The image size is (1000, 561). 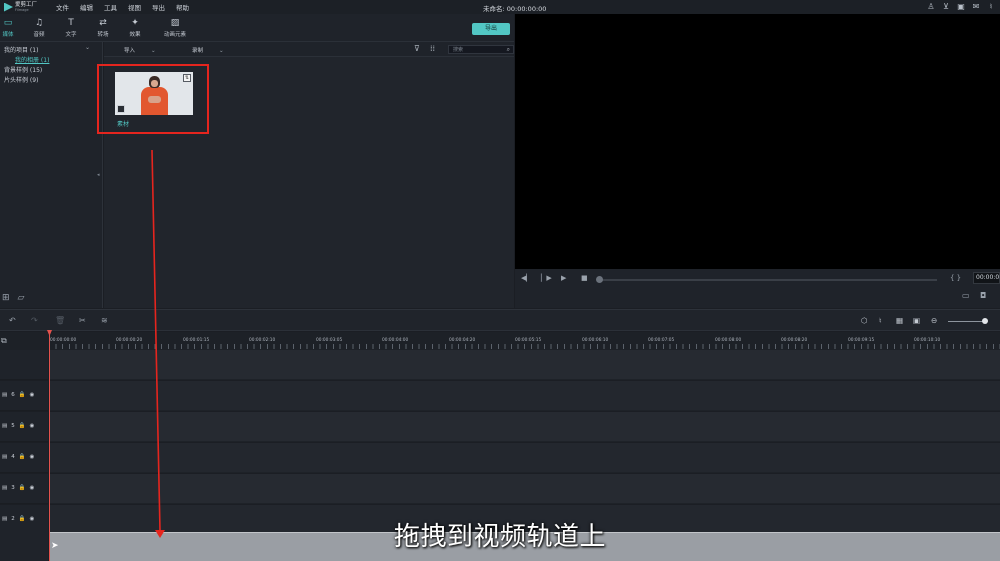 What do you see at coordinates (934, 320) in the screenshot?
I see `zoom-out-icon: ⊖` at bounding box center [934, 320].